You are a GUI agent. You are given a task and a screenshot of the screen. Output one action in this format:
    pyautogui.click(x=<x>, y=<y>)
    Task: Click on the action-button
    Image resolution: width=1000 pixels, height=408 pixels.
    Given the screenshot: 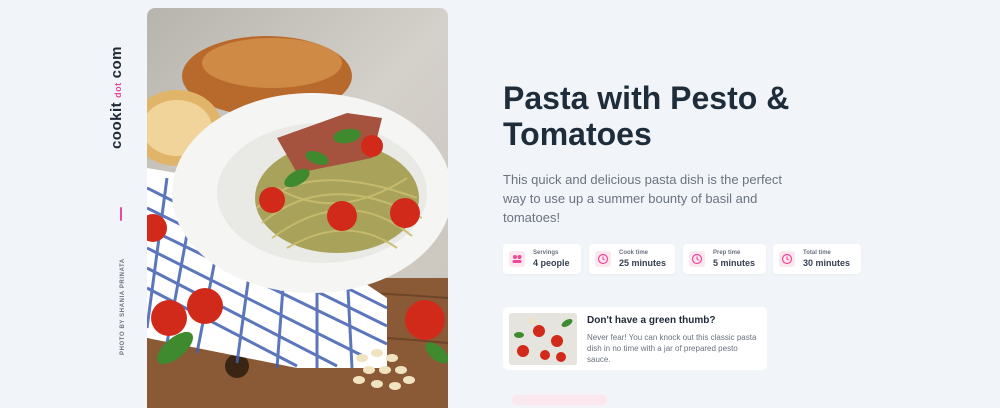 What is the action you would take?
    pyautogui.click(x=559, y=400)
    